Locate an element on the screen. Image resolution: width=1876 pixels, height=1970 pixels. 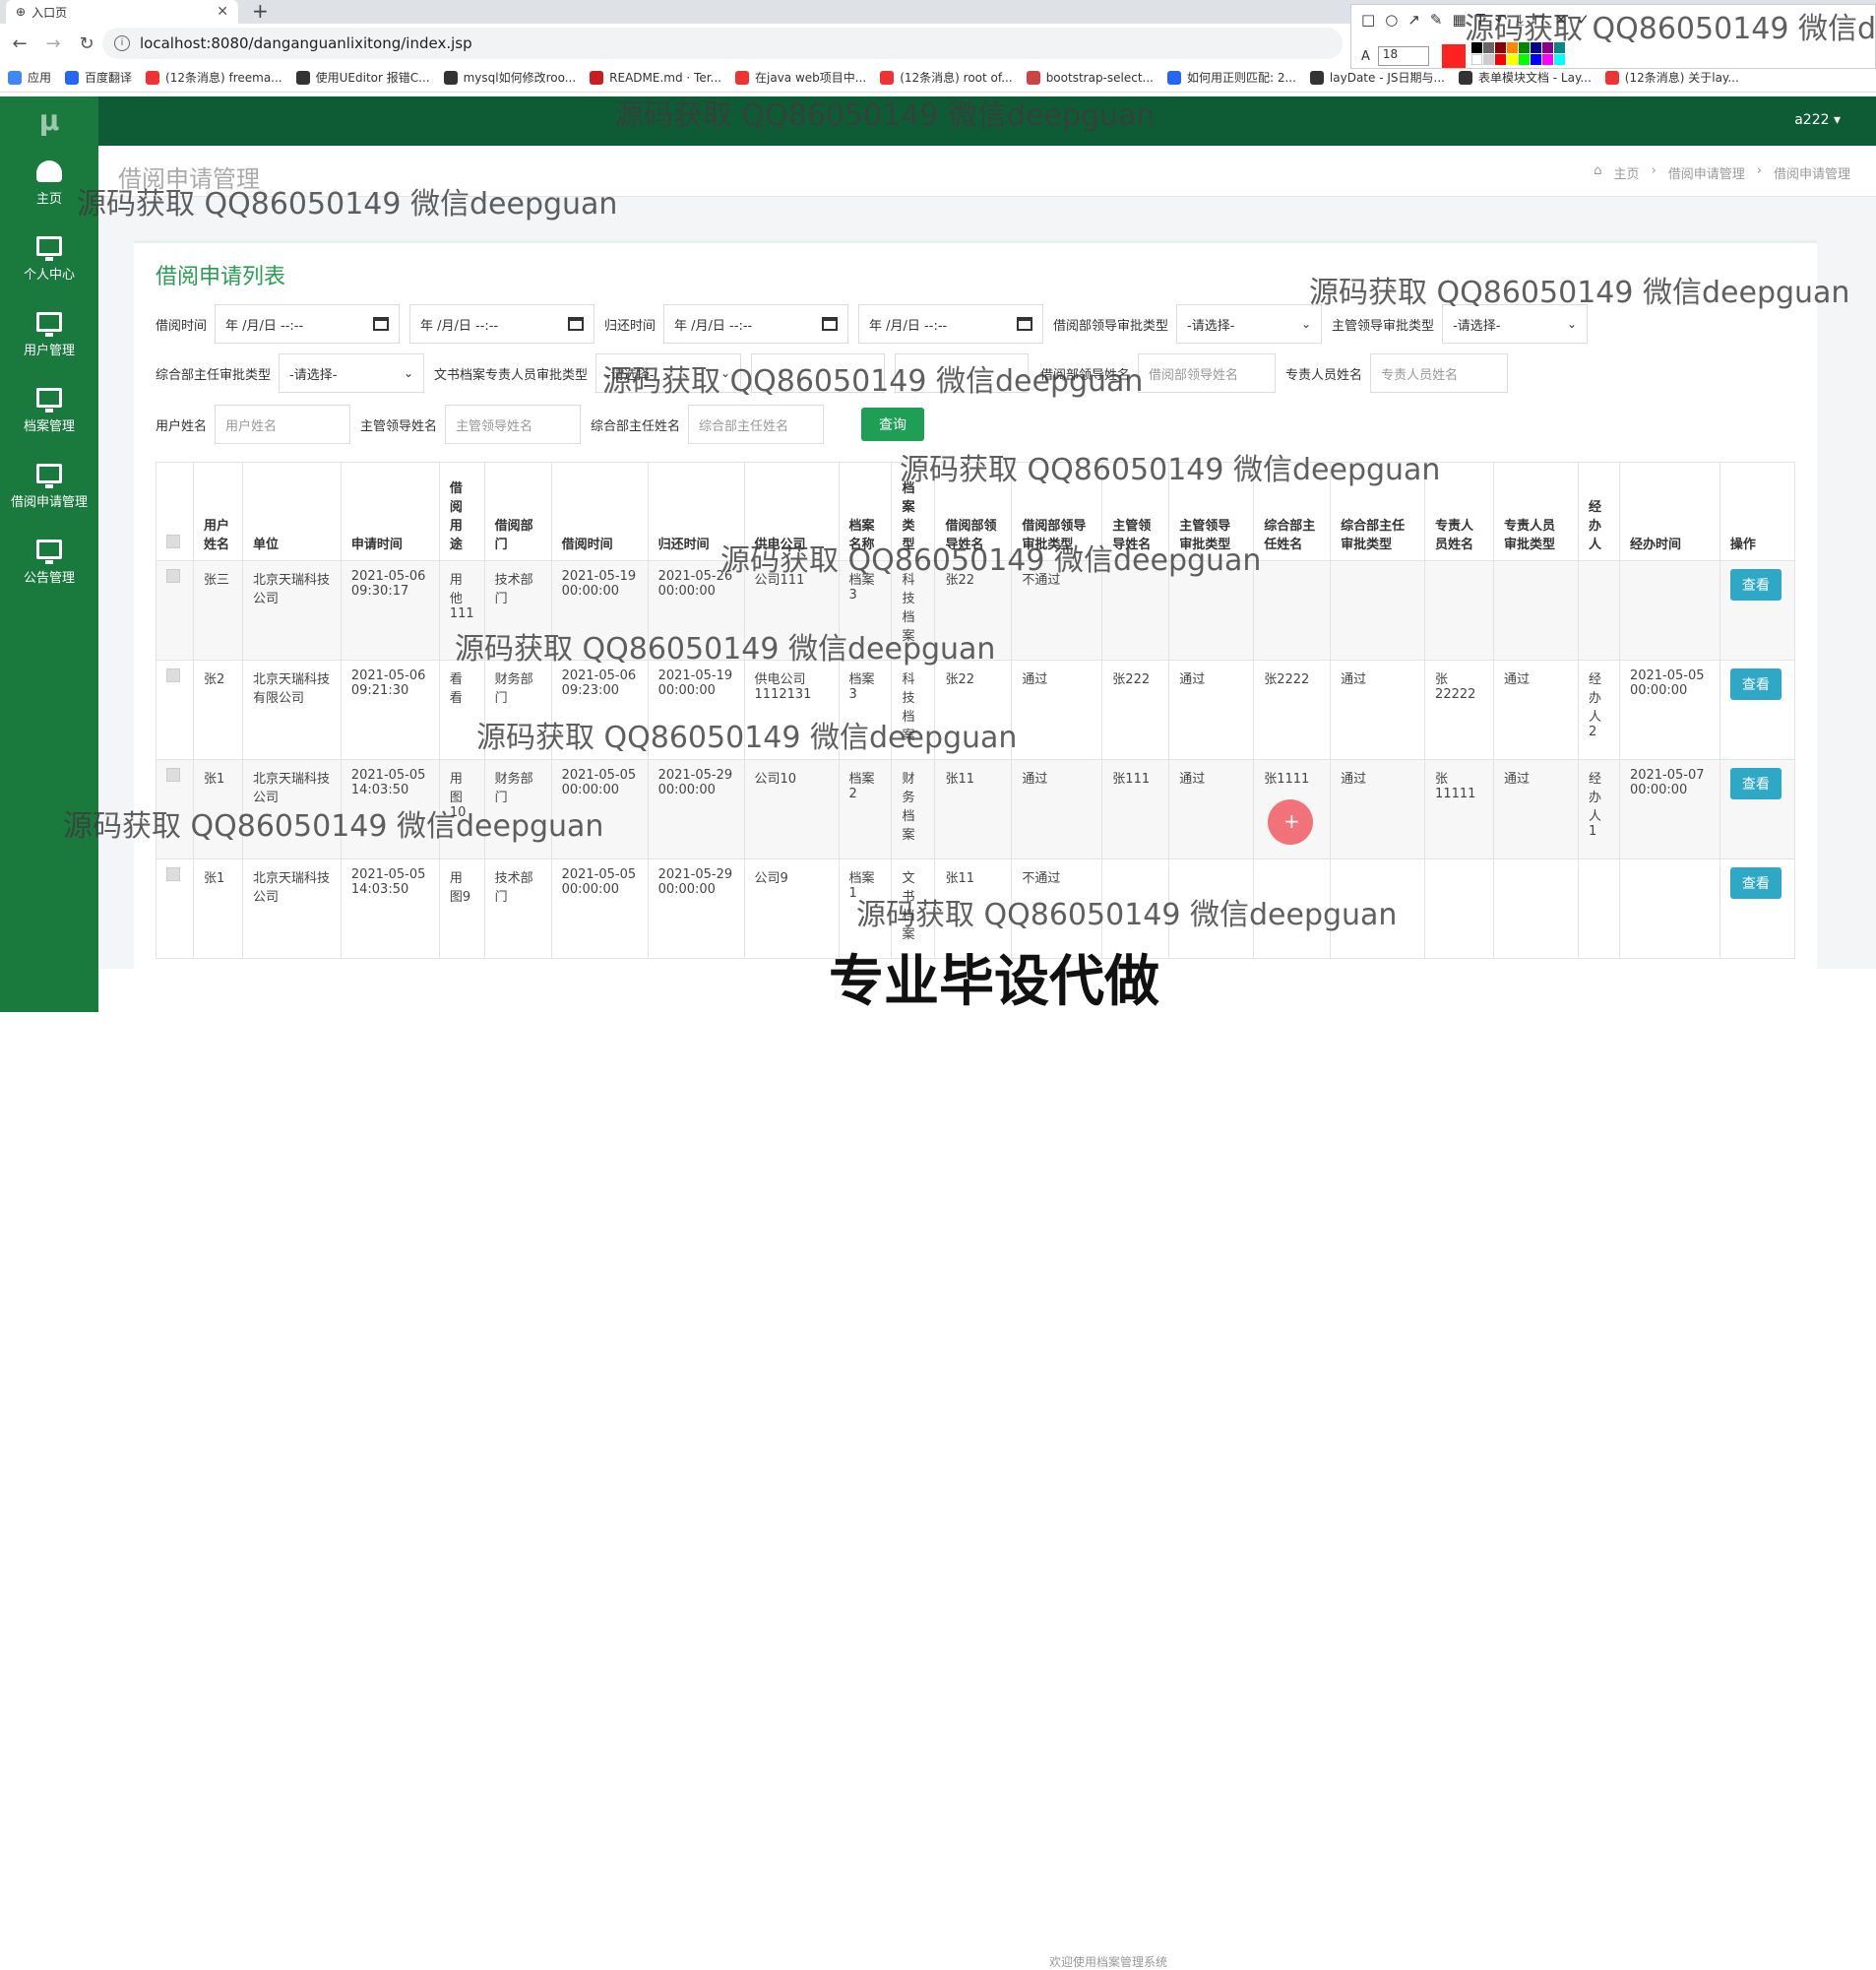
arrow-tool-icon: ↗ is located at coordinates (1413, 20).